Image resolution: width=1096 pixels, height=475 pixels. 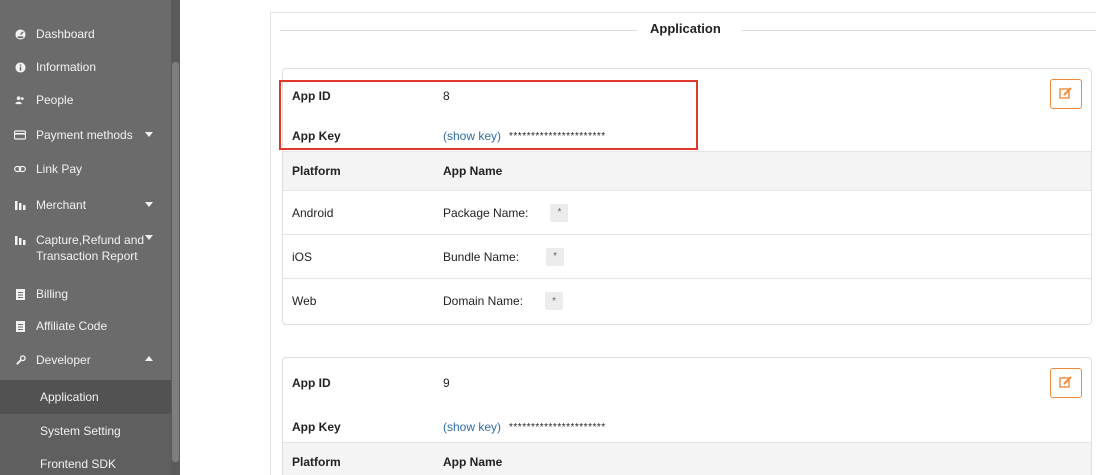 What do you see at coordinates (85, 294) in the screenshot?
I see `sidebar-item-billing: Billing` at bounding box center [85, 294].